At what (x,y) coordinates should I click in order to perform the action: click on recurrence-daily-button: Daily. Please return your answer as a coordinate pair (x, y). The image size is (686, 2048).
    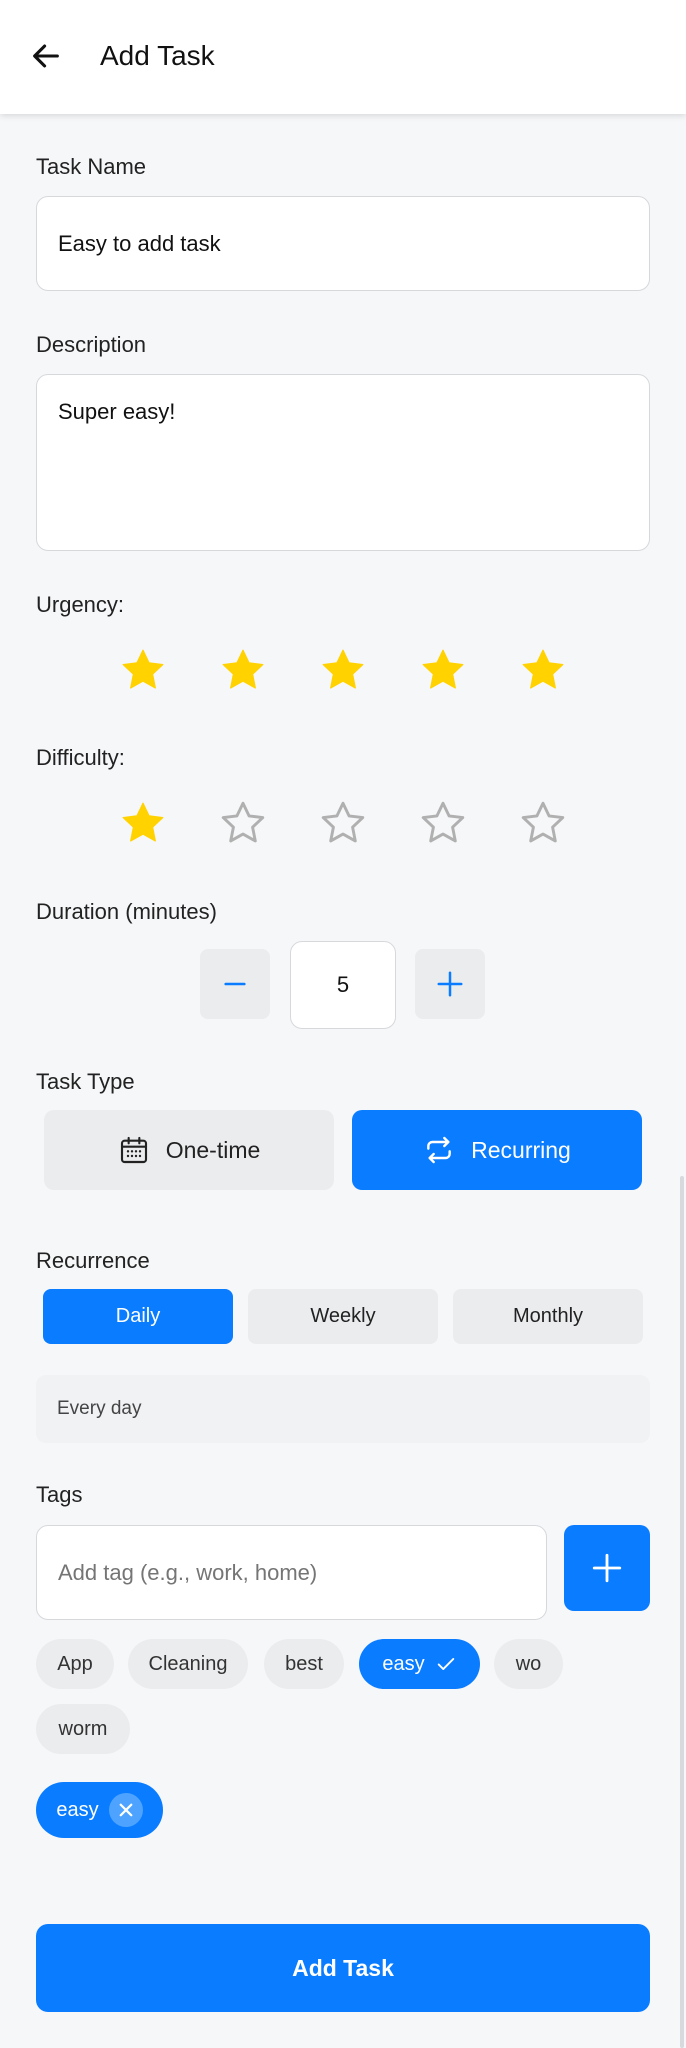
    Looking at the image, I should click on (138, 1316).